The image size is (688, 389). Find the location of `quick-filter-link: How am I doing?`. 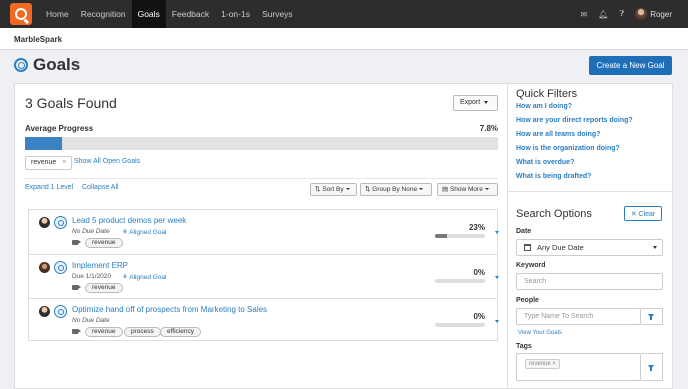

quick-filter-link: How am I doing? is located at coordinates (544, 106).